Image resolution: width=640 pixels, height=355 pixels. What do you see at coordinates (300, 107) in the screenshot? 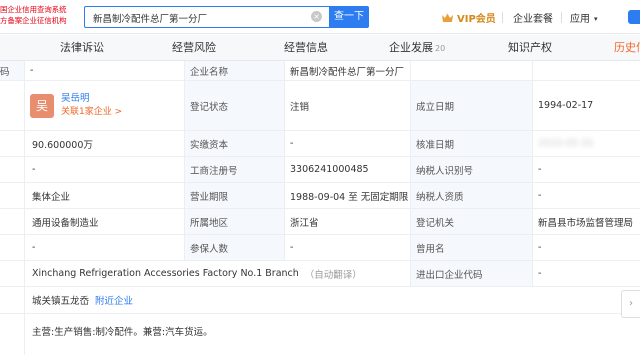
I see `status-value: 注销` at bounding box center [300, 107].